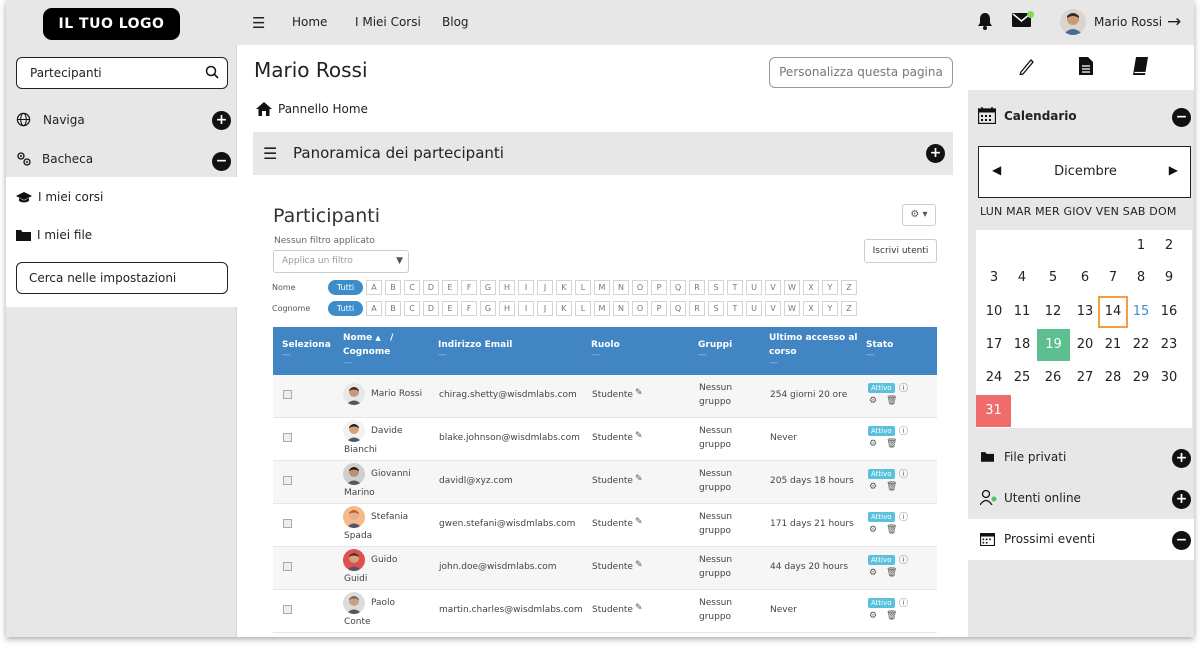 This screenshot has width=1200, height=649. Describe the element at coordinates (564, 287) in the screenshot. I see `first-letter-filter-k: K` at that location.